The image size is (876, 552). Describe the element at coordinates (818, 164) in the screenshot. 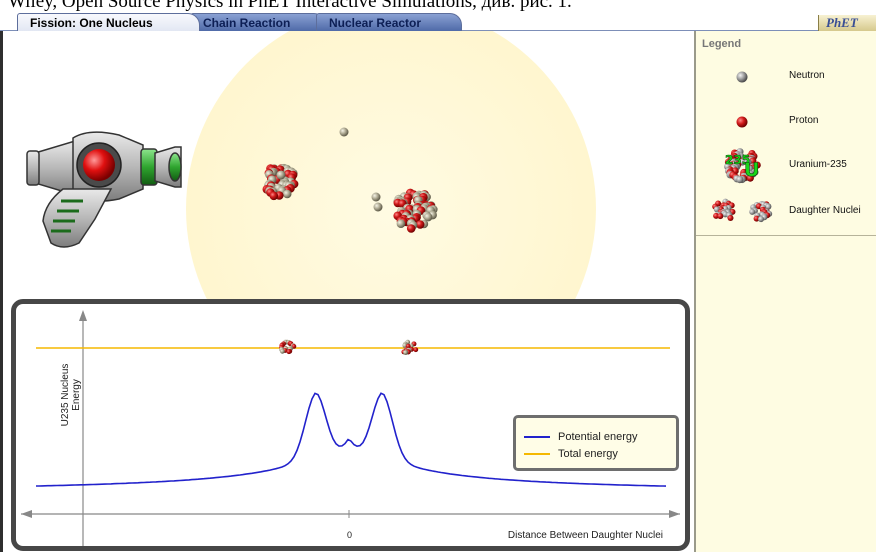

I see `legend-uranium-235-label: Uranium-235` at that location.